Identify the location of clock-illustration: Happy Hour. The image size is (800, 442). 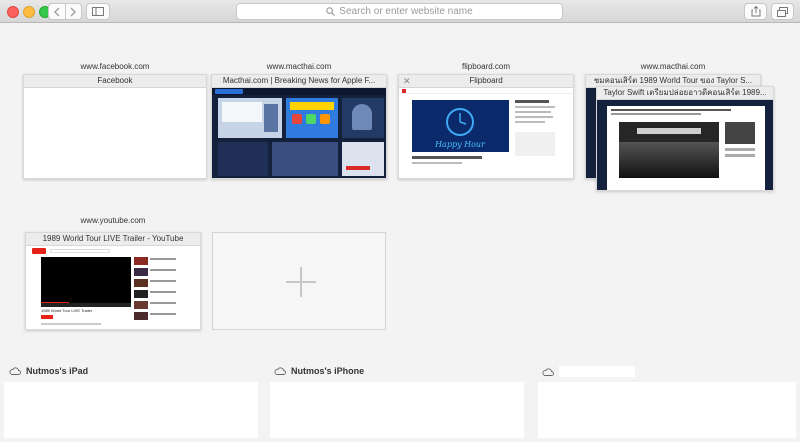
(460, 128).